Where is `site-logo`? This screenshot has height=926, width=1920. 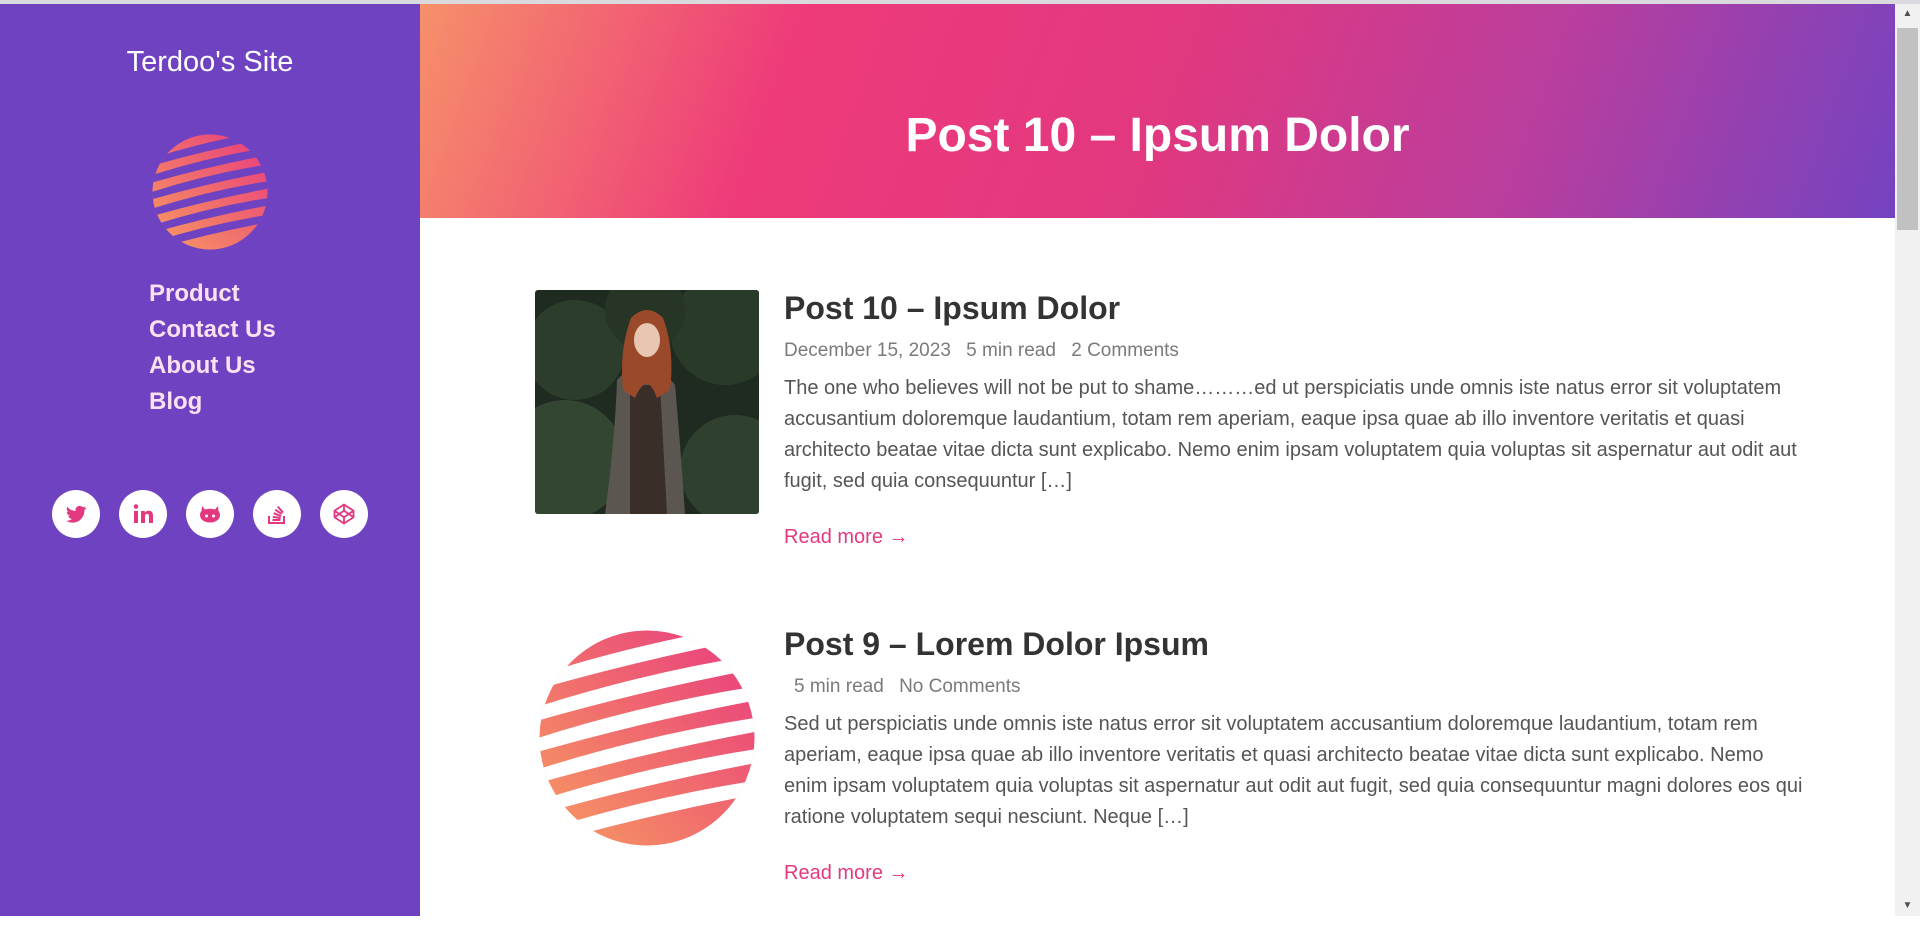 site-logo is located at coordinates (210, 192).